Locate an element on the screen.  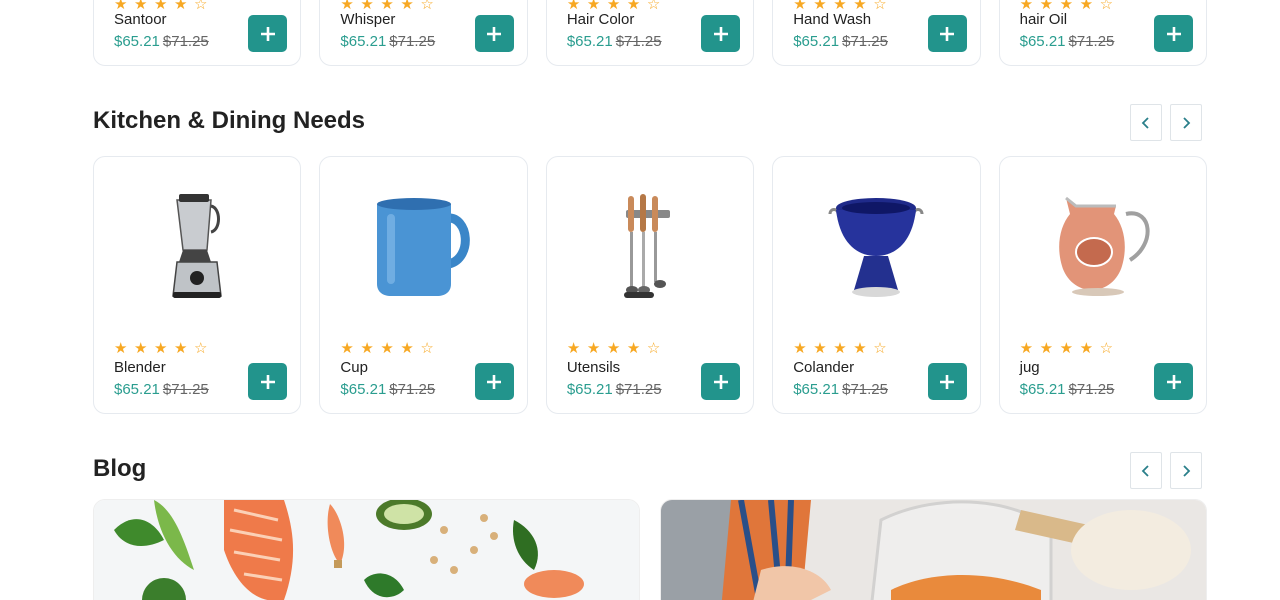
product-card: ★ ★ ★ ★ ☆ jug $65.21 $71.25 is located at coordinates (1103, 285).